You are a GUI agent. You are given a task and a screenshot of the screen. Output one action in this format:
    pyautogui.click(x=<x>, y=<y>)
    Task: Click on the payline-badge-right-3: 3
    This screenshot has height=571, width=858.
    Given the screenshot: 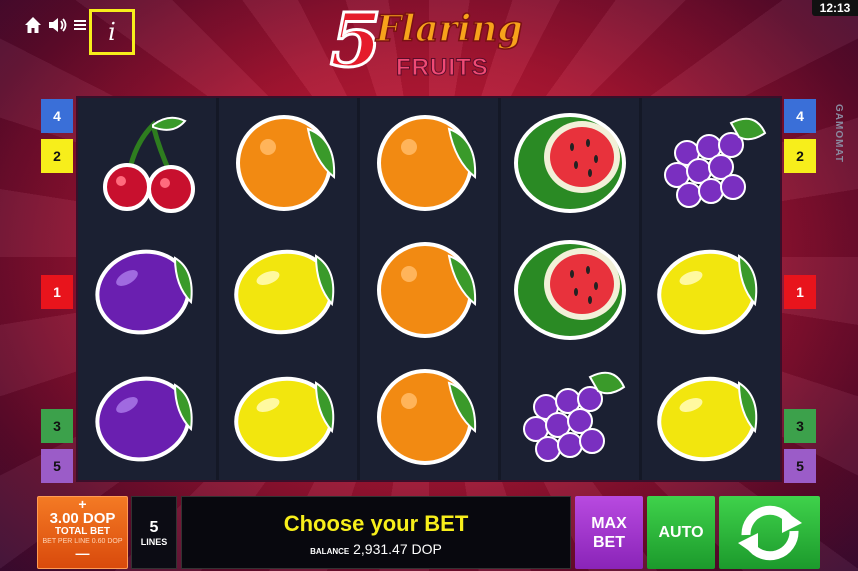 What is the action you would take?
    pyautogui.click(x=800, y=426)
    